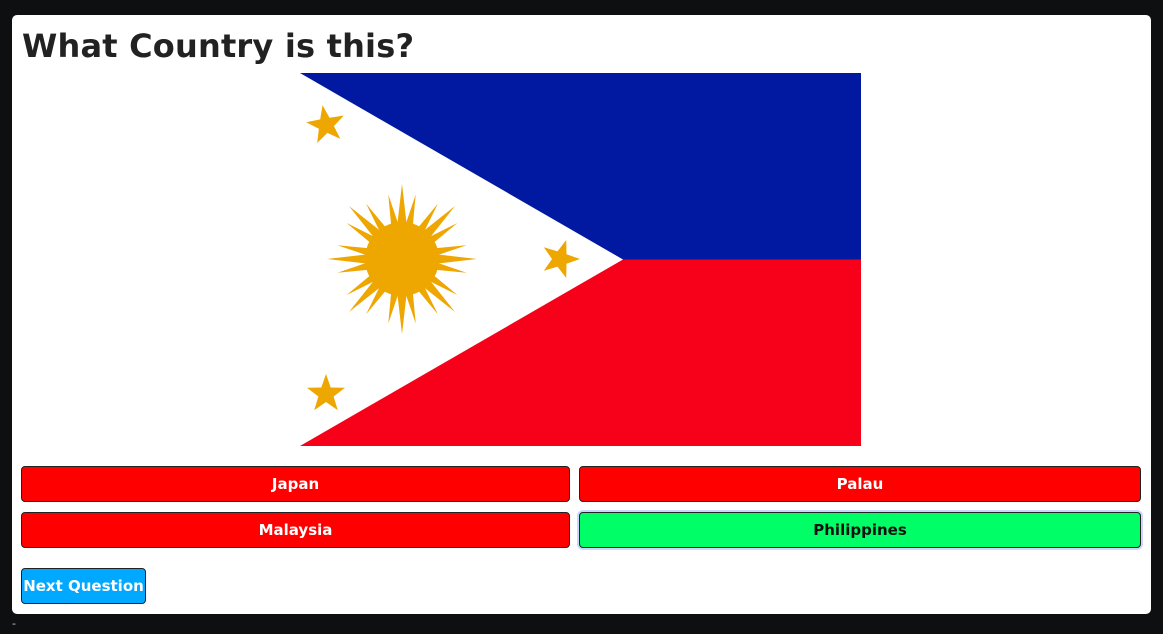 This screenshot has height=634, width=1163. Describe the element at coordinates (860, 530) in the screenshot. I see `answer-button-philippines: Philippines` at that location.